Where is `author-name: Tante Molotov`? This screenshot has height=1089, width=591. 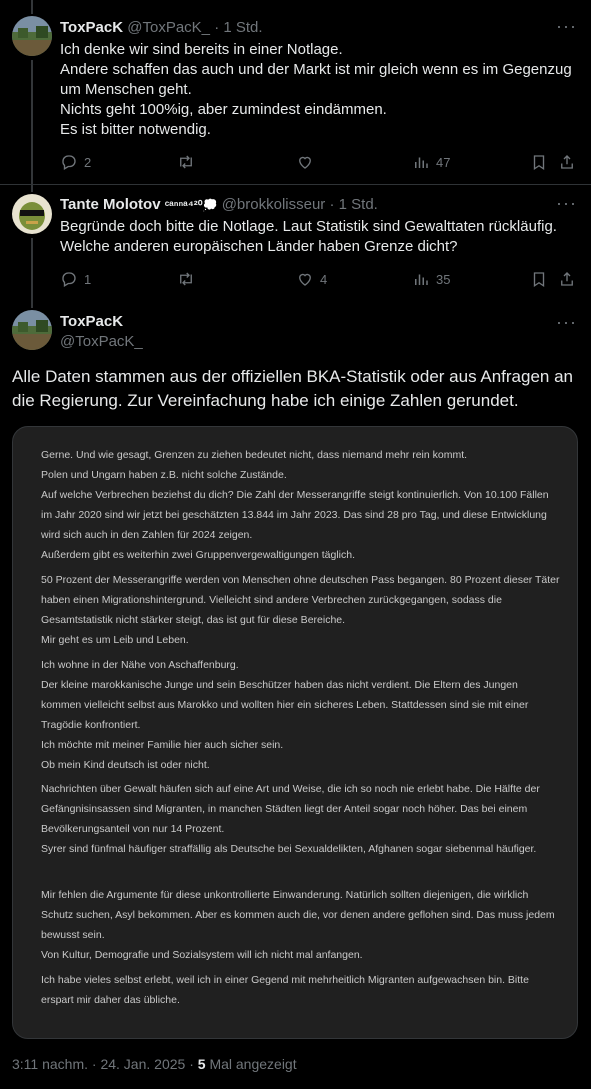
author-name: Tante Molotov is located at coordinates (110, 204).